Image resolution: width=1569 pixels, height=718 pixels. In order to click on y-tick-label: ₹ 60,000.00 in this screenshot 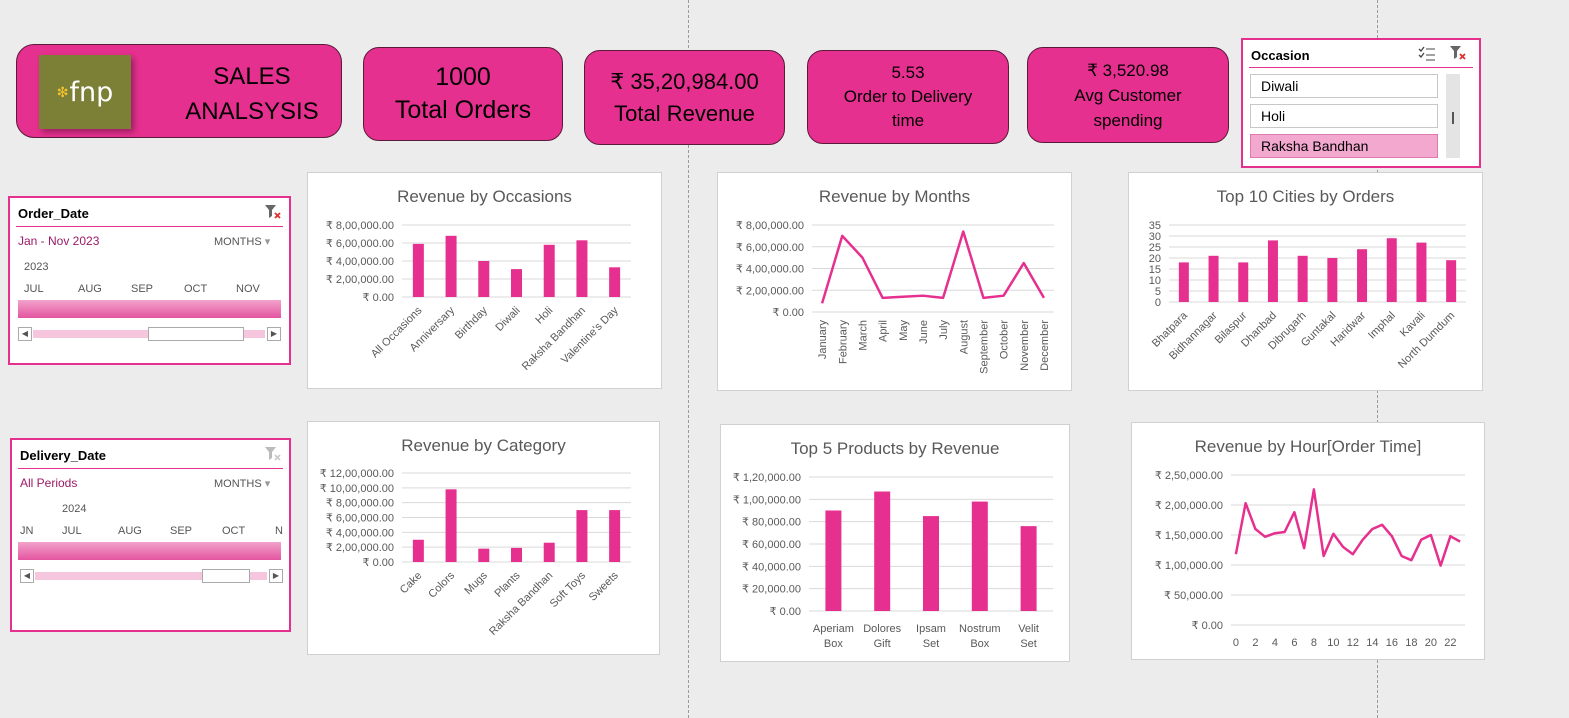, I will do `click(771, 545)`.